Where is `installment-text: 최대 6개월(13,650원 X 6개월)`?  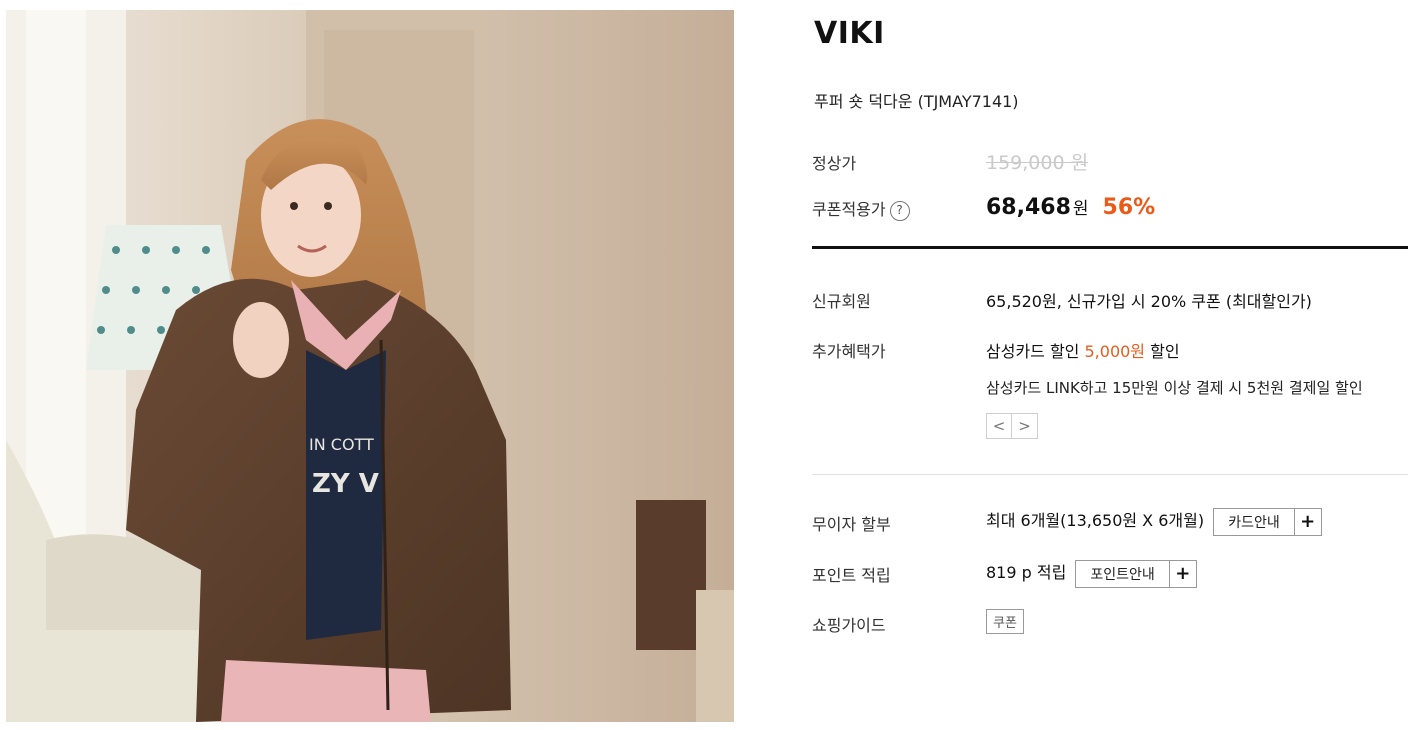
installment-text: 최대 6개월(13,650원 X 6개월) is located at coordinates (1095, 520).